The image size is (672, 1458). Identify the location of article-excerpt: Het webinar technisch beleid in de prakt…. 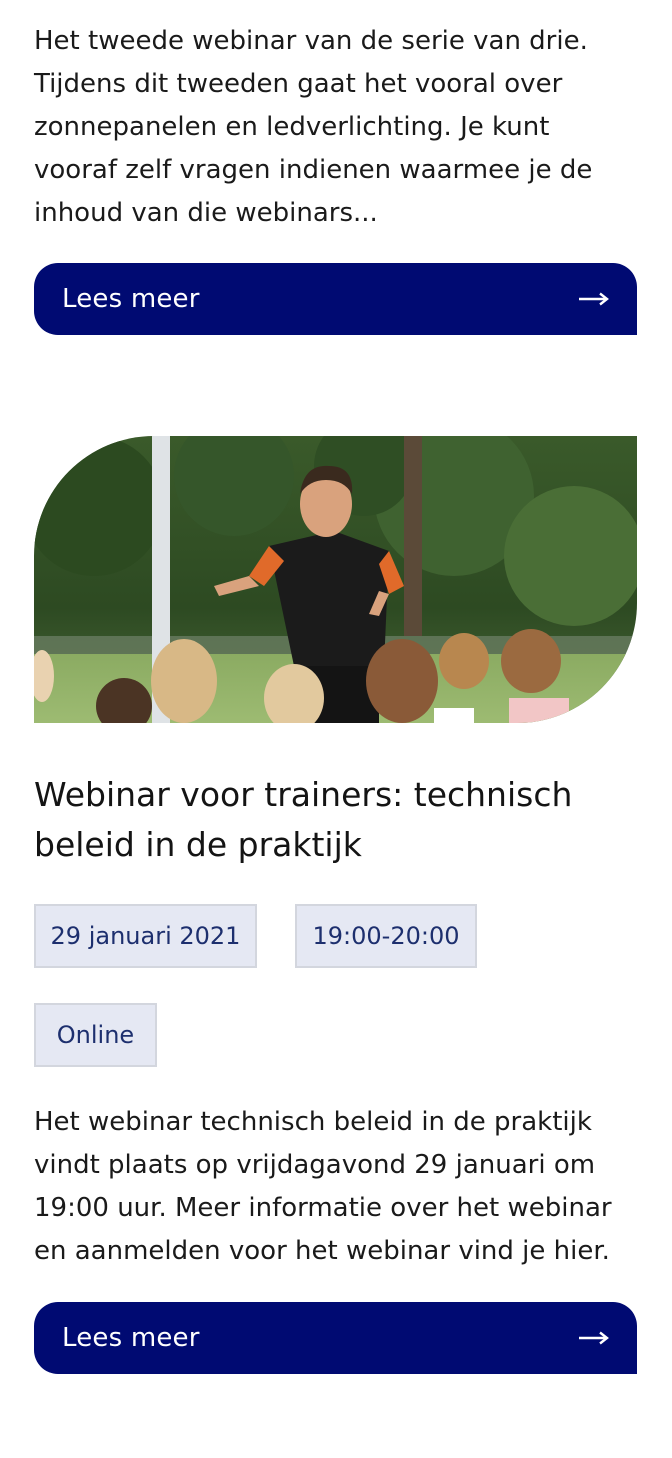
(323, 1186).